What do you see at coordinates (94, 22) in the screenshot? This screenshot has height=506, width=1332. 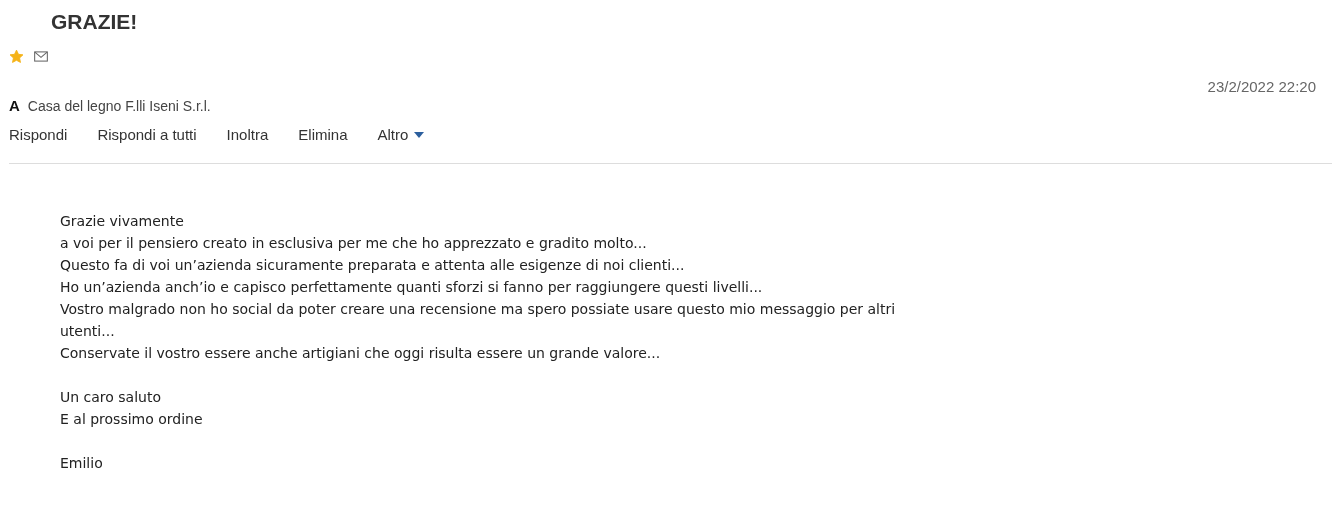 I see `email-subject: GRAZIE!` at bounding box center [94, 22].